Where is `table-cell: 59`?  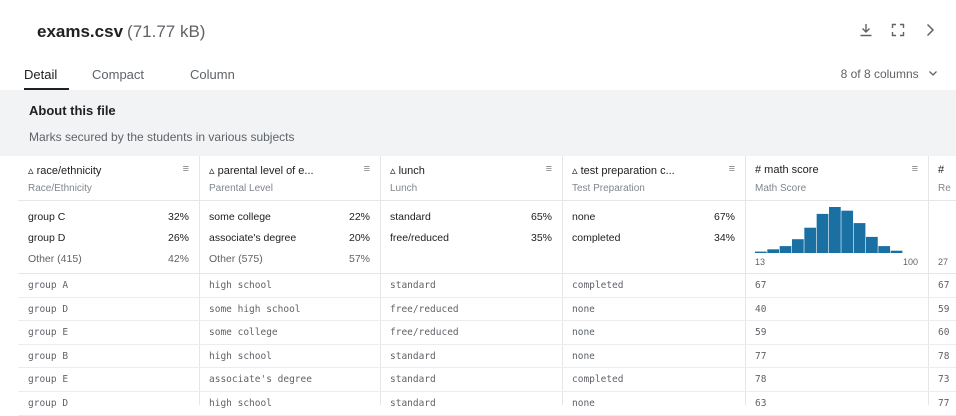
table-cell: 59 is located at coordinates (836, 333).